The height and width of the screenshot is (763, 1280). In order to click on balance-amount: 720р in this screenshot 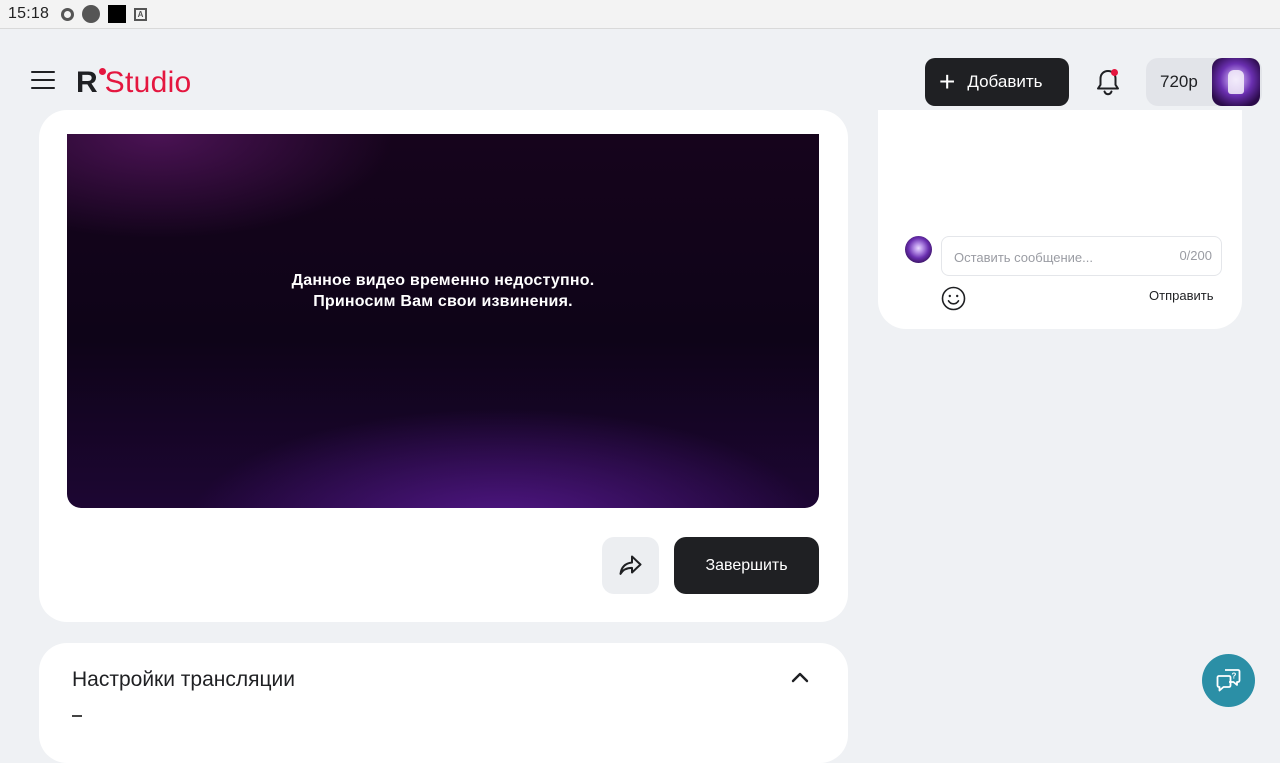, I will do `click(1179, 81)`.